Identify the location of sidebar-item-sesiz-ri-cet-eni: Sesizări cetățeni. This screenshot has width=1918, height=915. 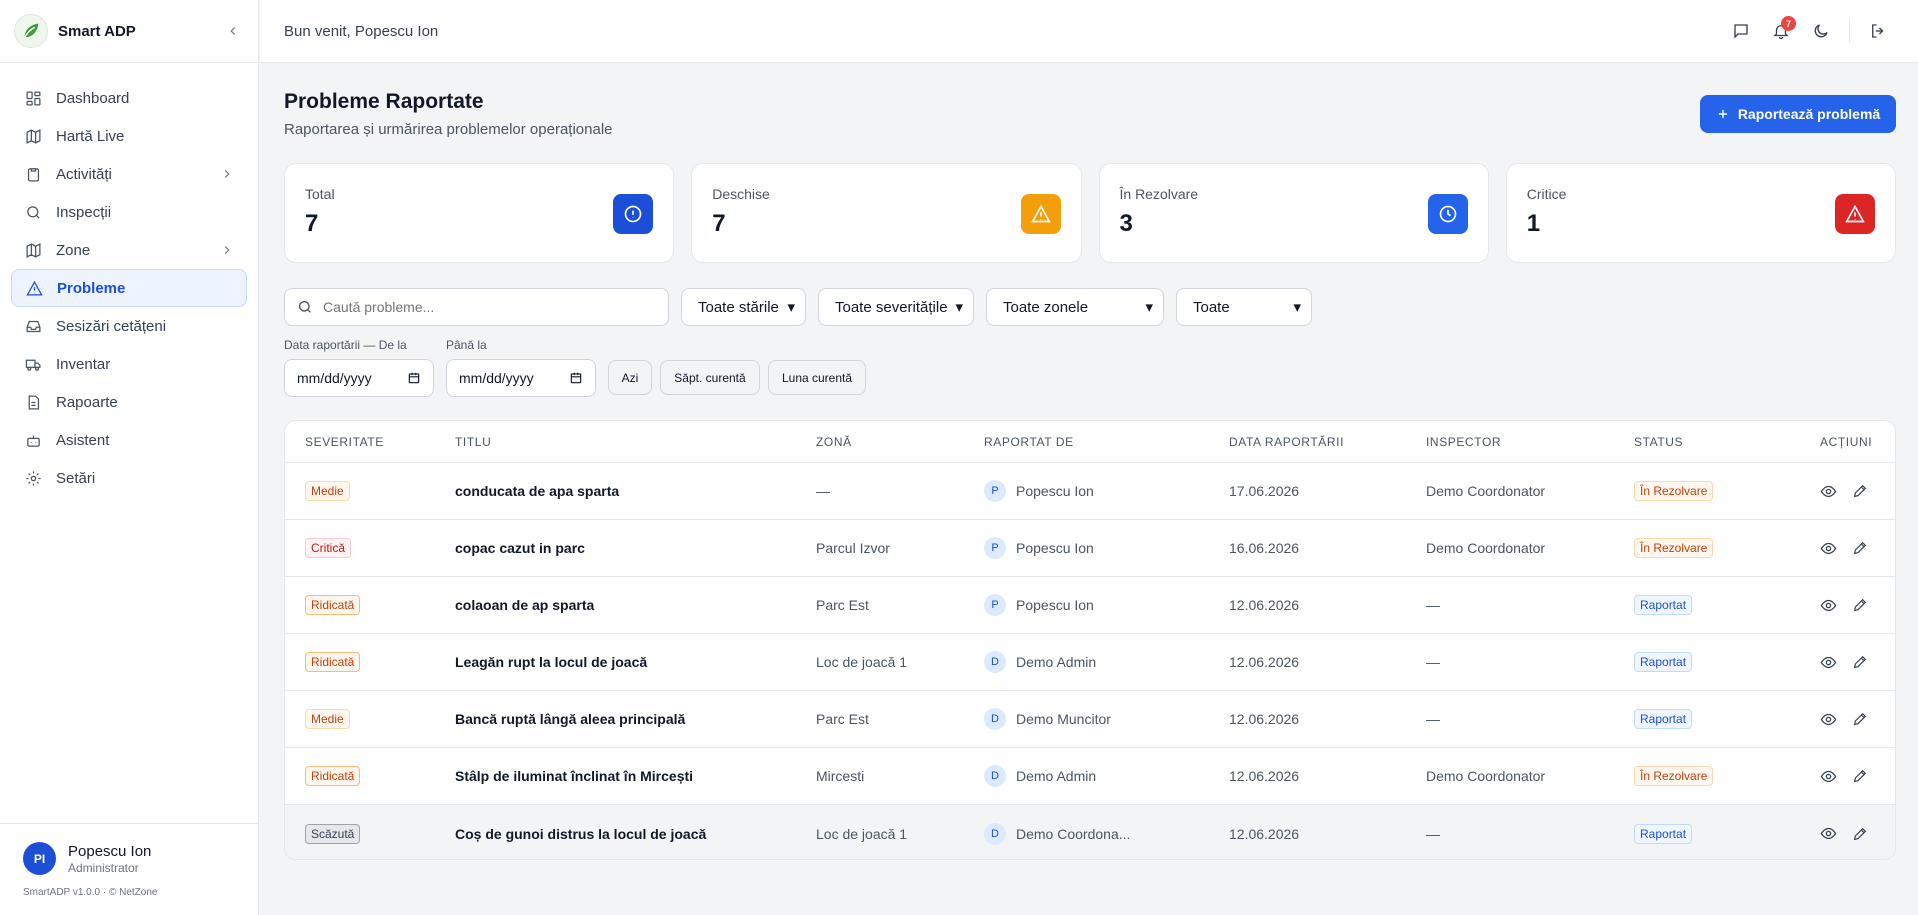
(129, 326).